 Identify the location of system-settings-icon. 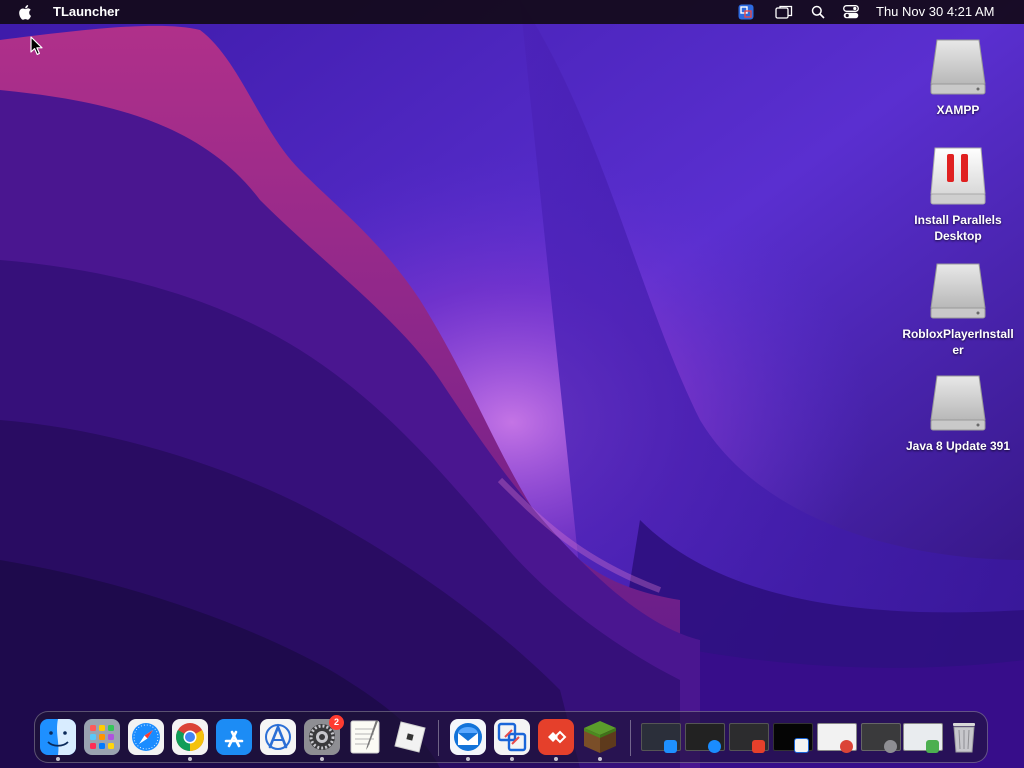
(890, 746).